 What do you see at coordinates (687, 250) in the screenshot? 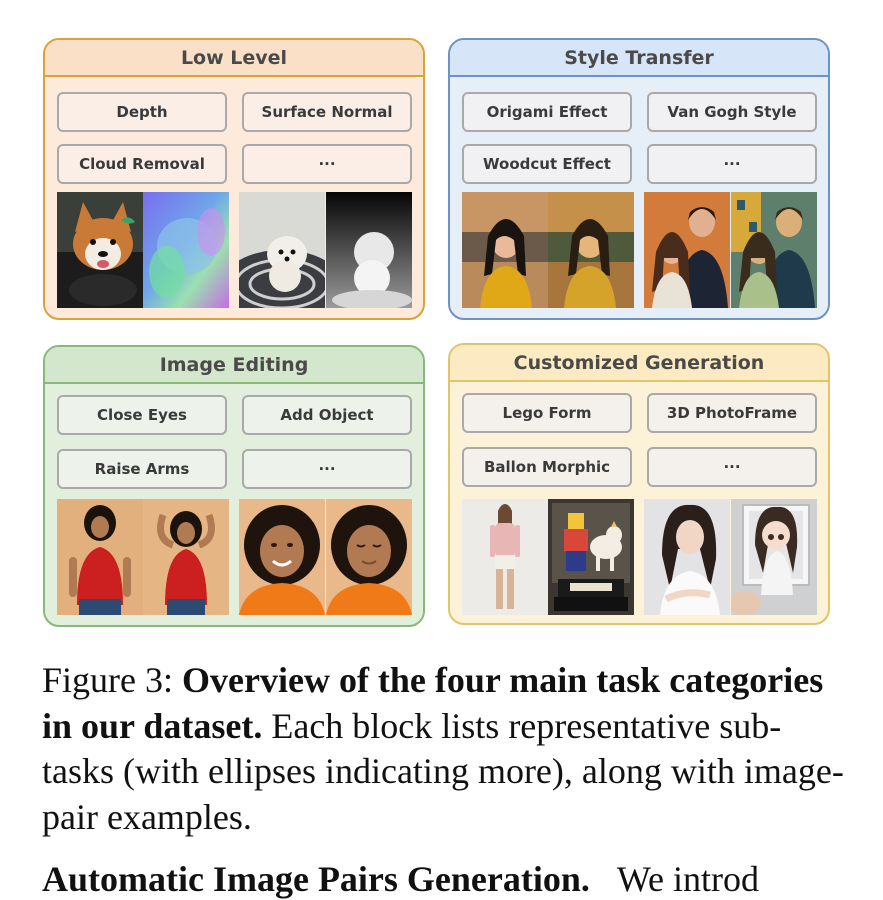
I see `couple-photo` at bounding box center [687, 250].